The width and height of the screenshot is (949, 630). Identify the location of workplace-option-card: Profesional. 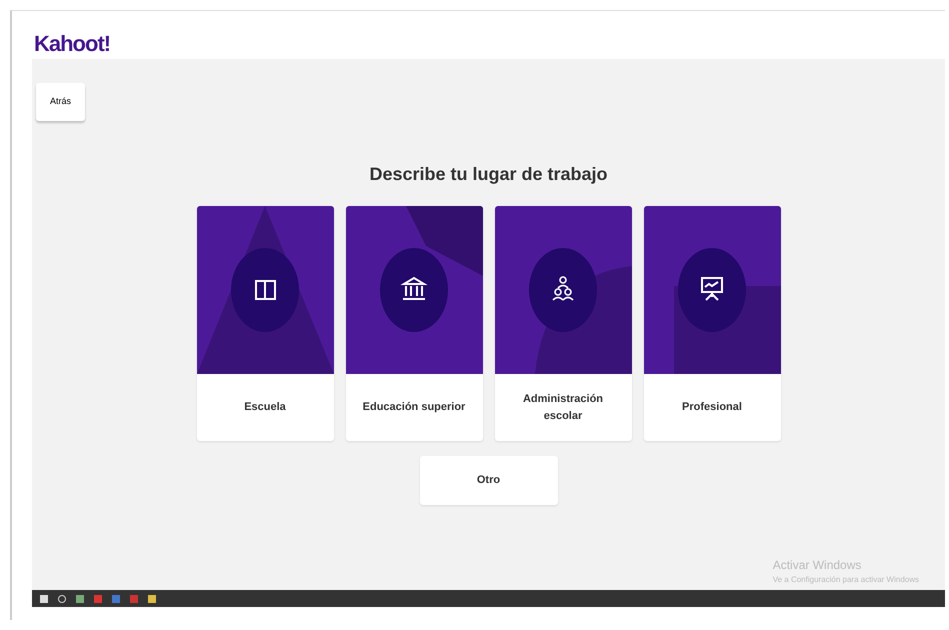
(712, 323).